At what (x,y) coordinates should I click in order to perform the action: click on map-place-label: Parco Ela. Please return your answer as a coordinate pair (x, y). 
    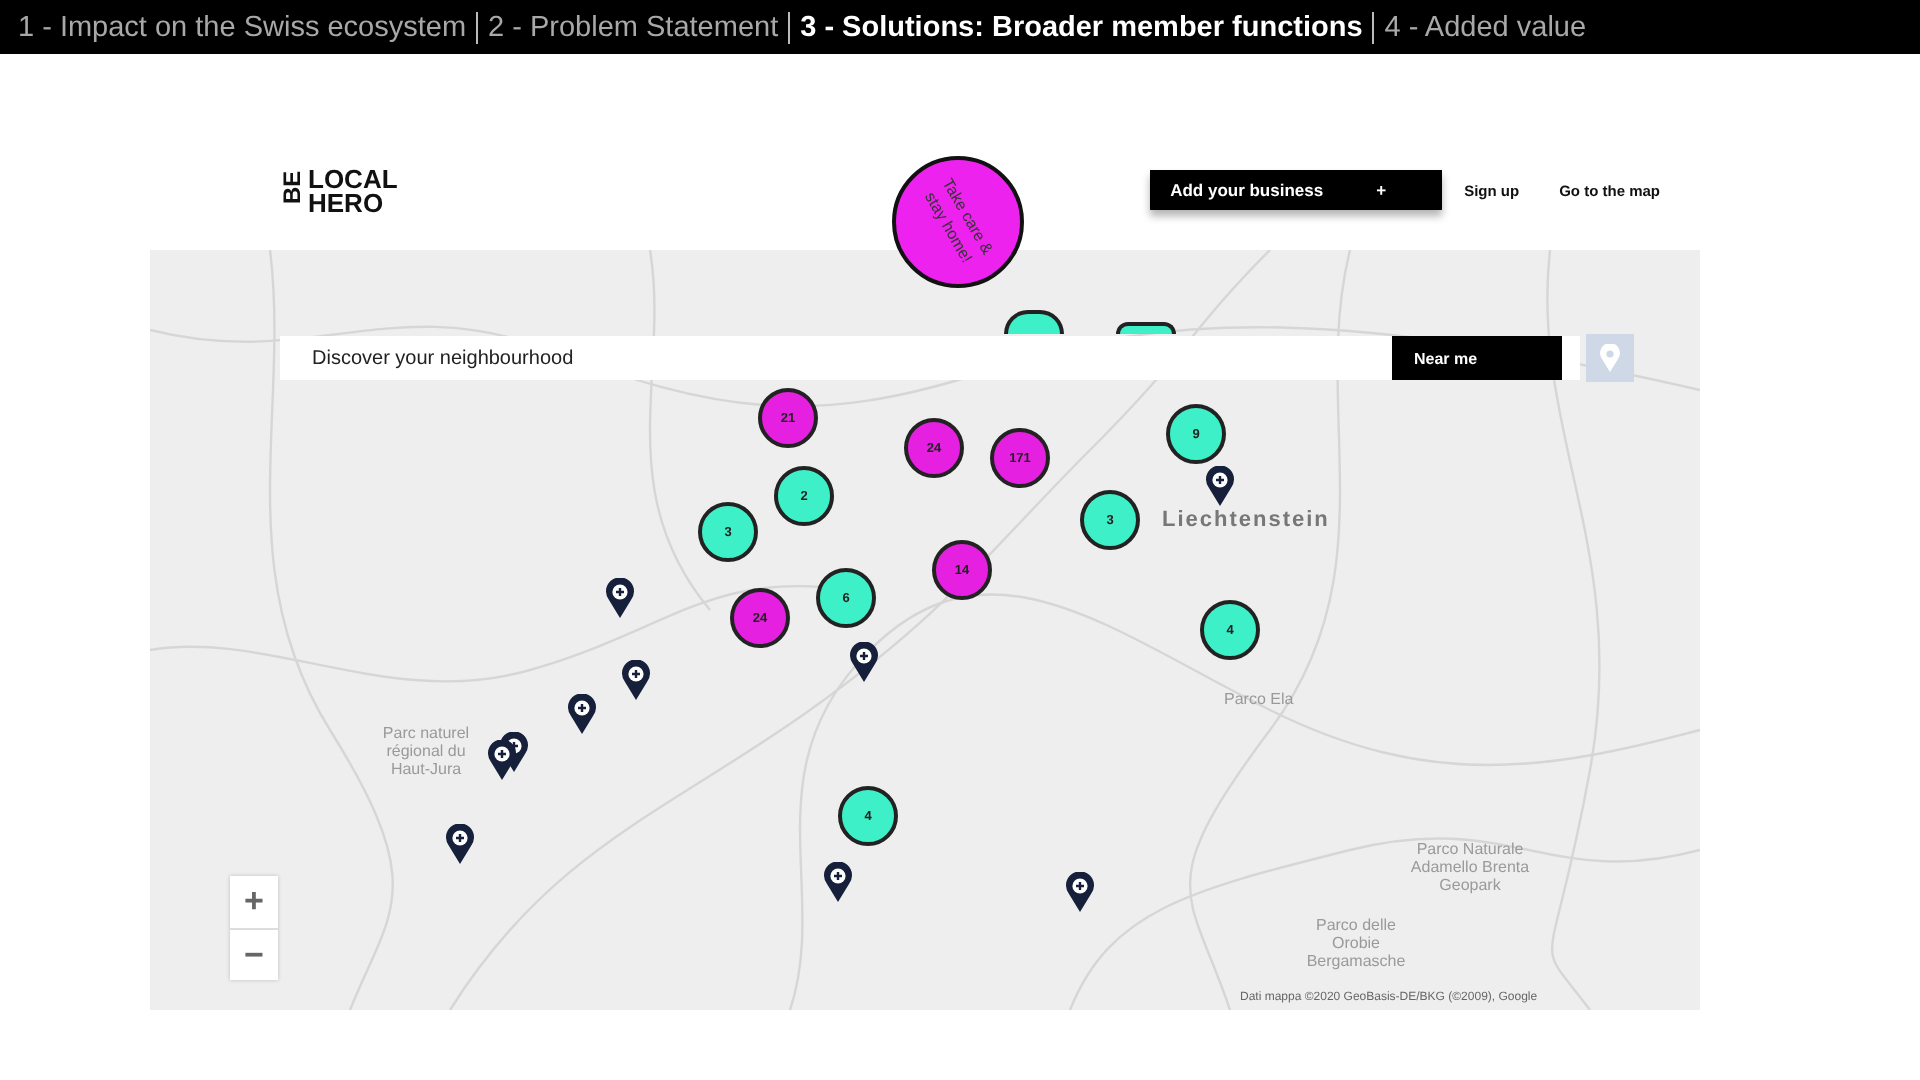
    Looking at the image, I should click on (1259, 699).